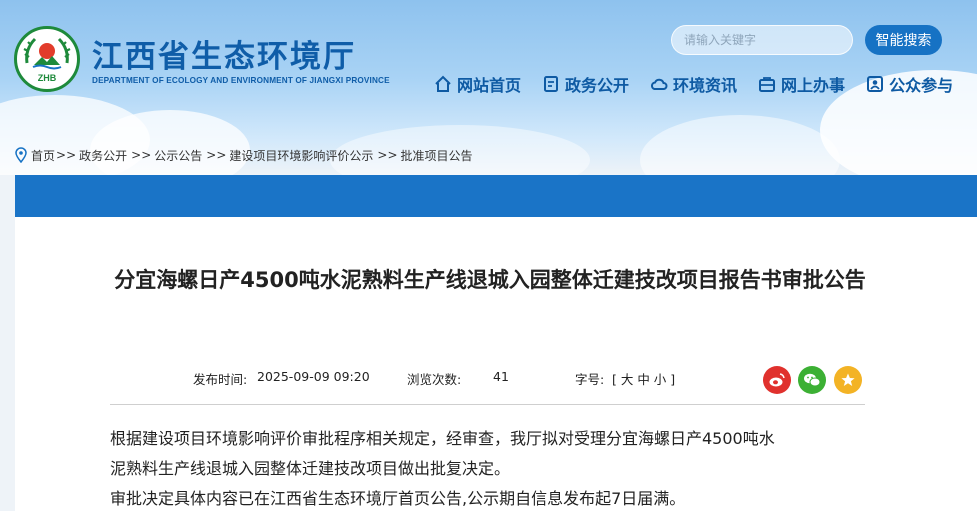 Image resolution: width=977 pixels, height=511 pixels. Describe the element at coordinates (590, 379) in the screenshot. I see `font-size-label: 字号:` at that location.